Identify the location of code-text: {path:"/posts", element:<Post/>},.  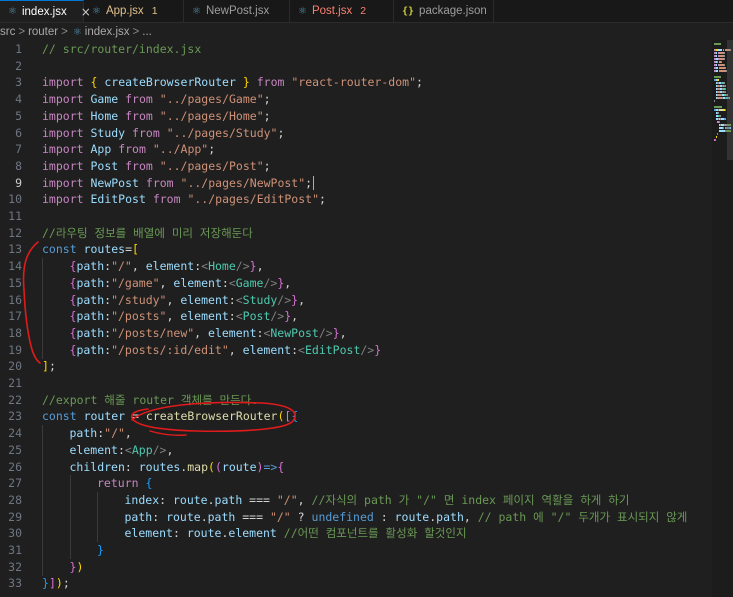
(401, 316).